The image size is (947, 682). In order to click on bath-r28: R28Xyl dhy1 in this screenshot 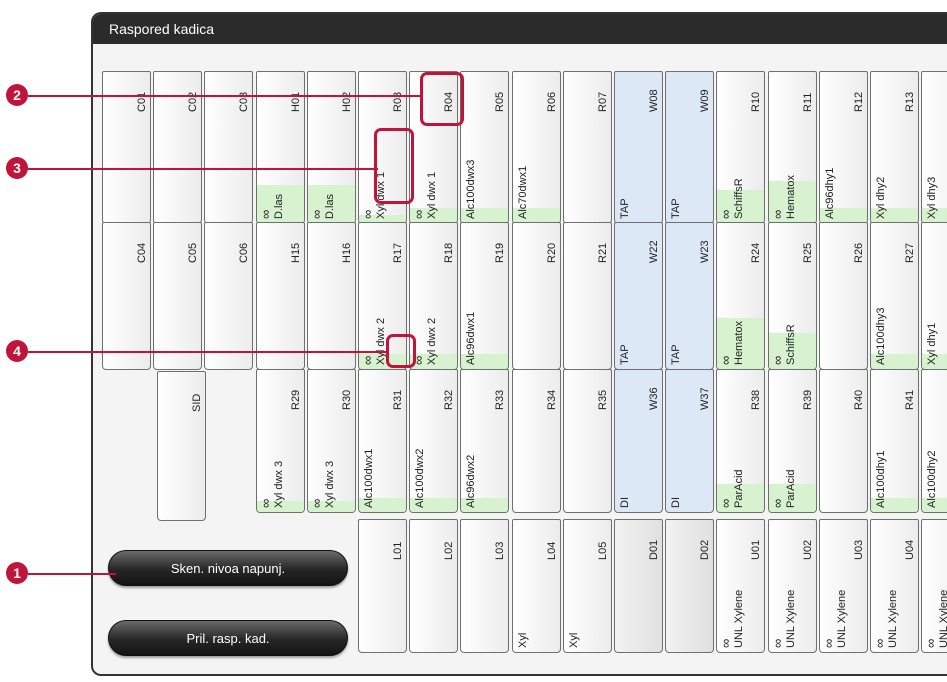, I will do `click(934, 296)`.